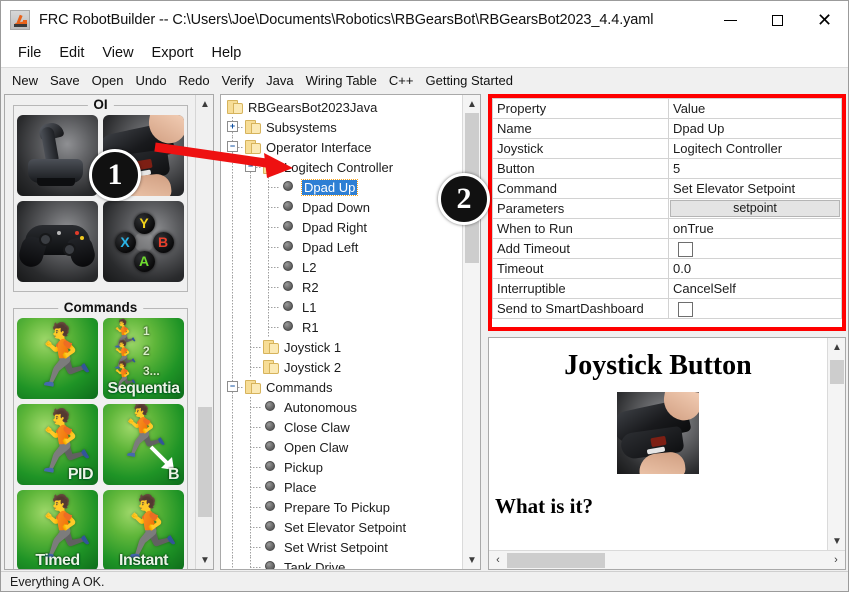  What do you see at coordinates (556, 560) in the screenshot?
I see `help-hscroll-thumb` at bounding box center [556, 560].